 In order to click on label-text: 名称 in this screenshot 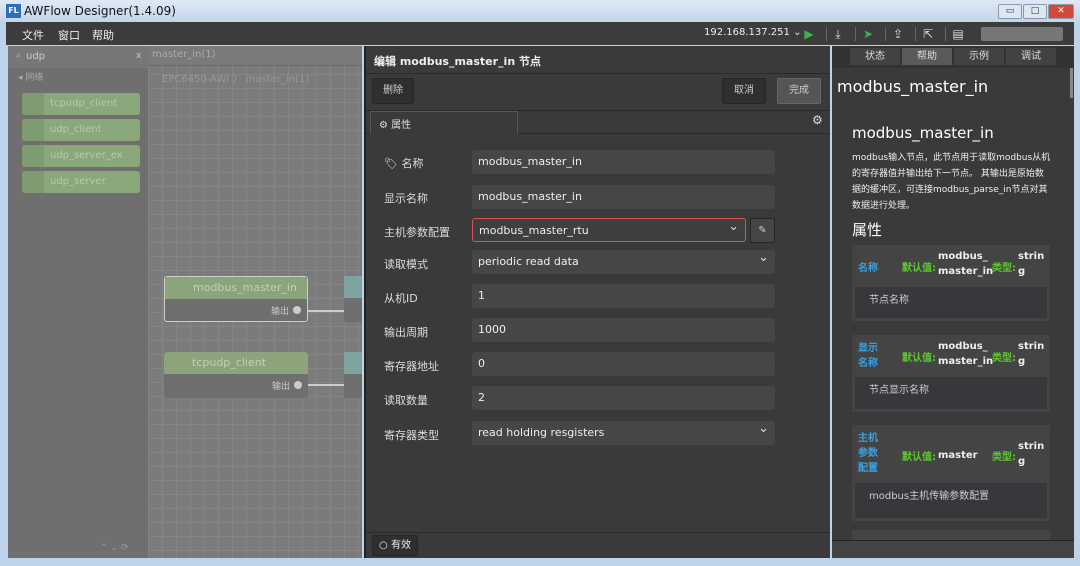, I will do `click(412, 163)`.